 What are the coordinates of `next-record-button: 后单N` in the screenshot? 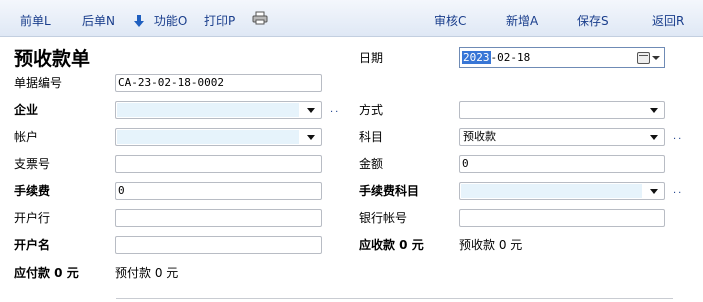 It's located at (98, 21).